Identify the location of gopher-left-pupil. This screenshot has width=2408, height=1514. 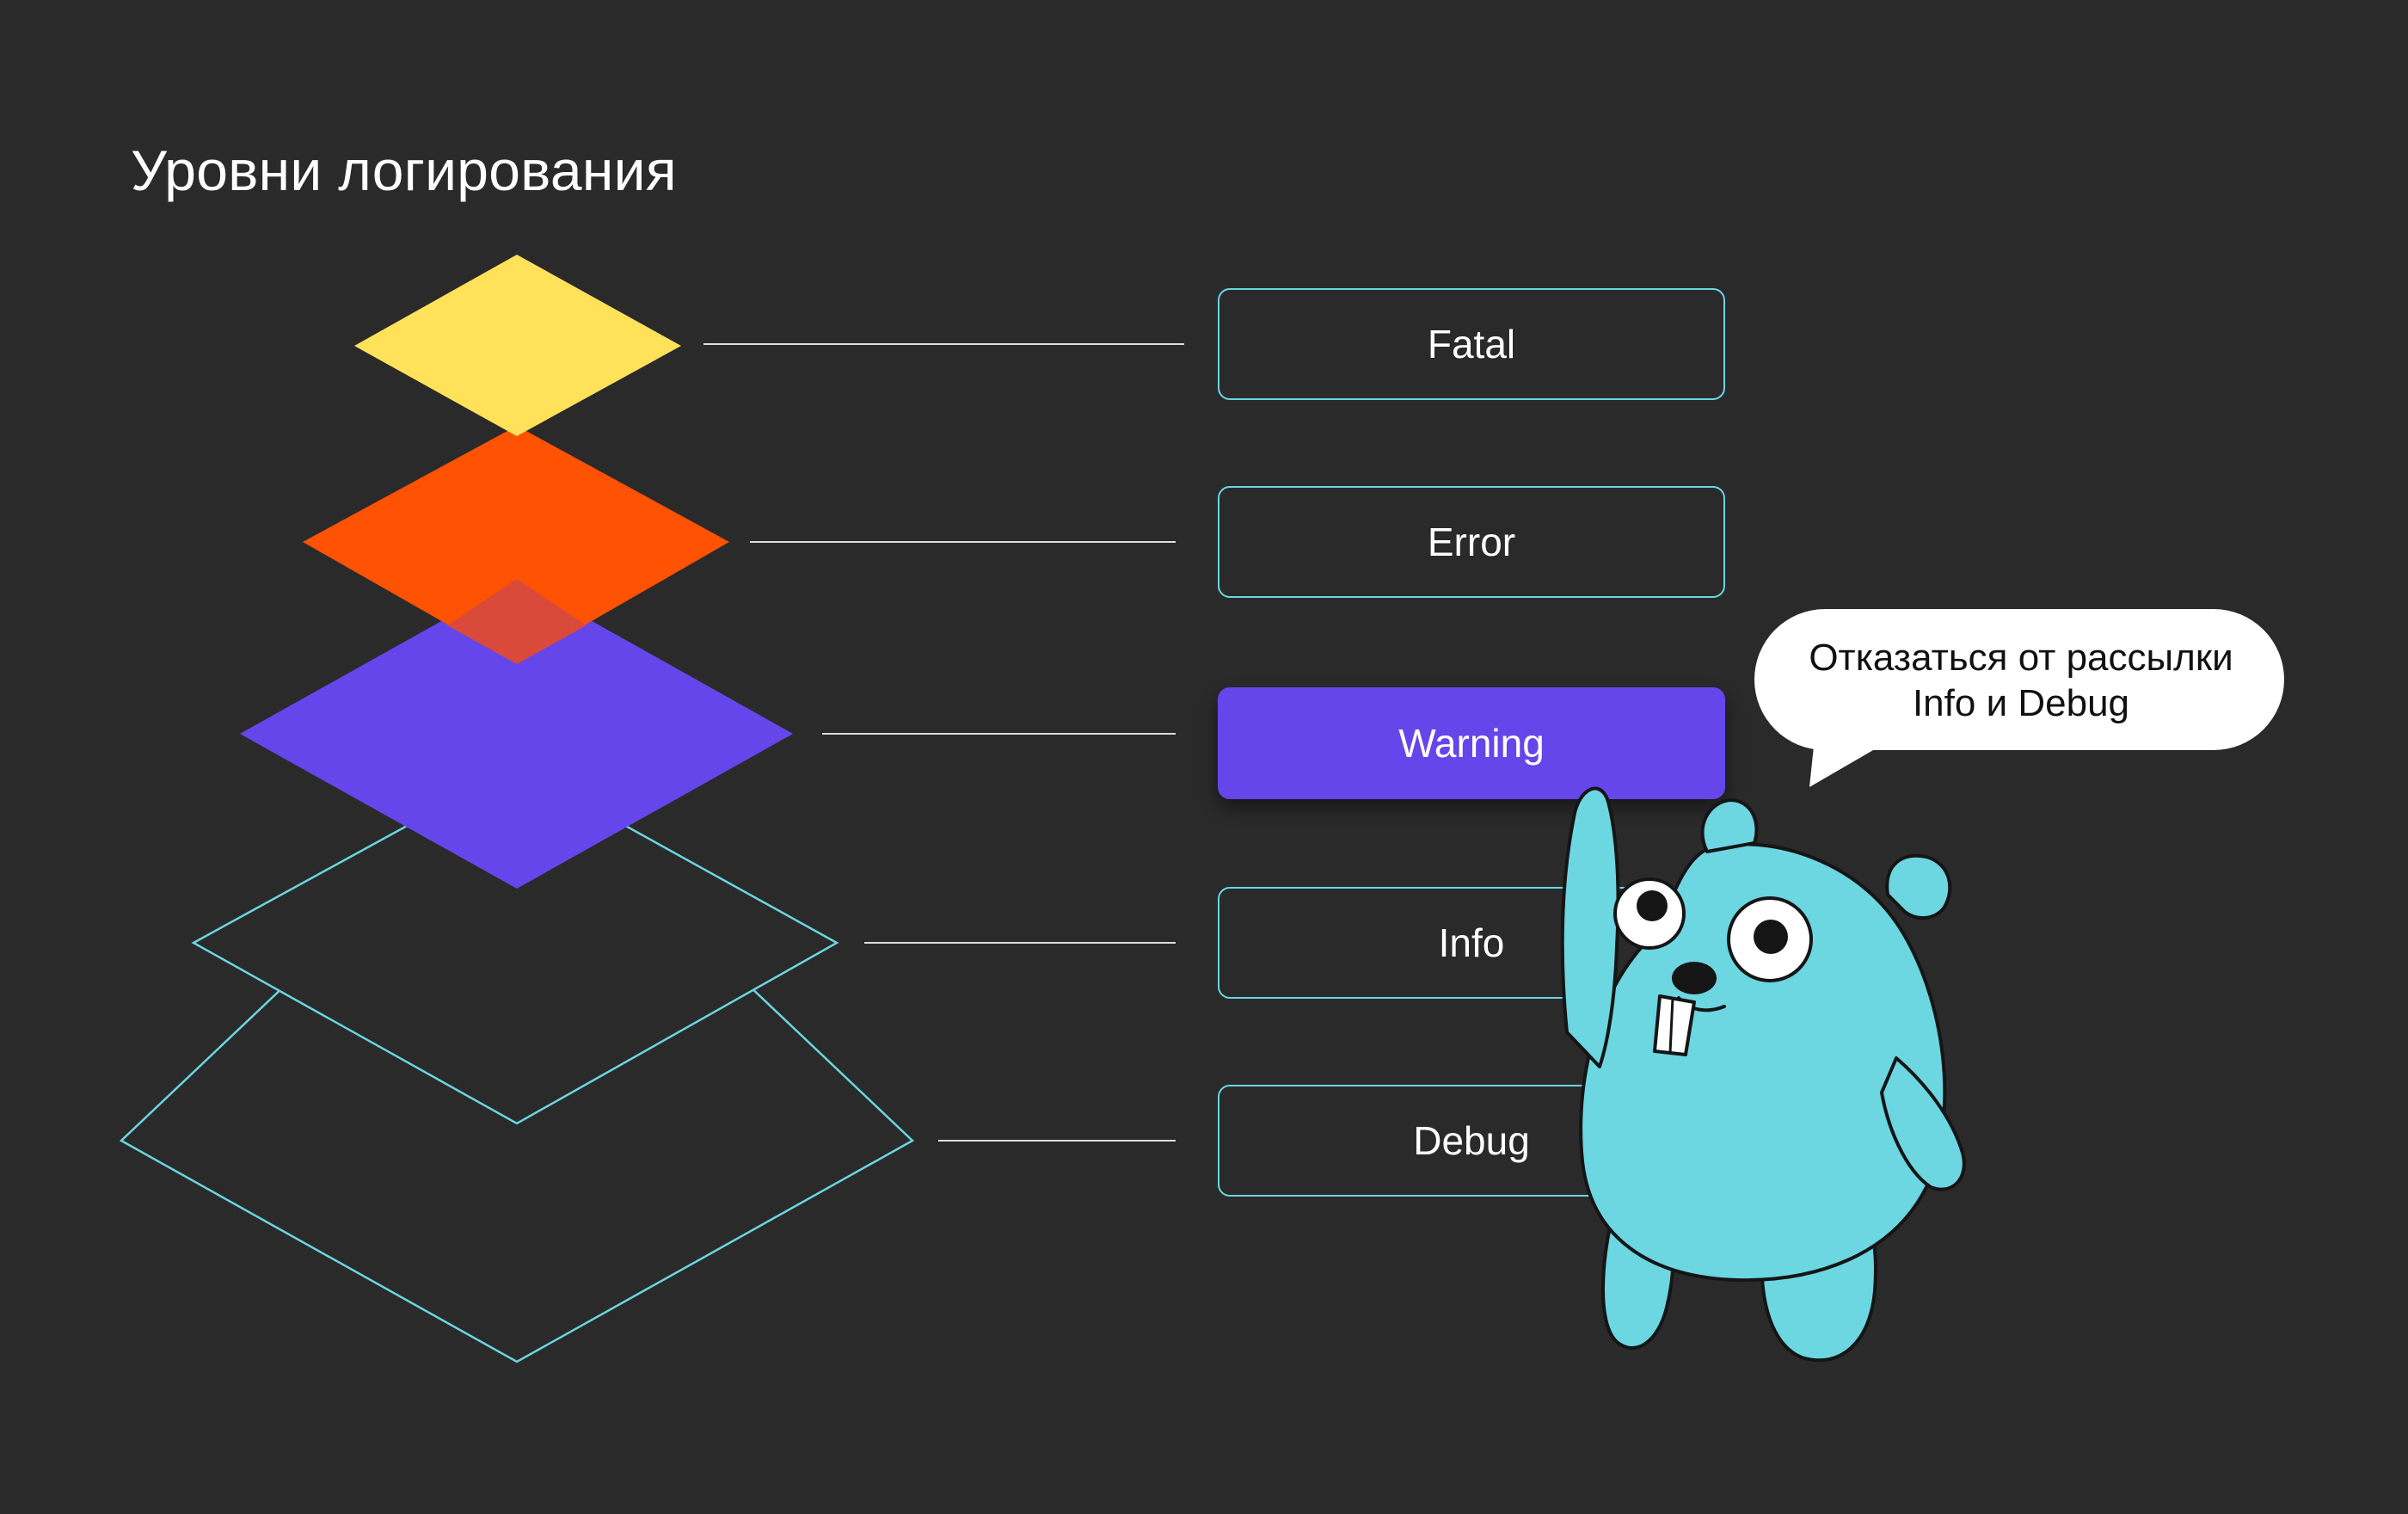
(1652, 905).